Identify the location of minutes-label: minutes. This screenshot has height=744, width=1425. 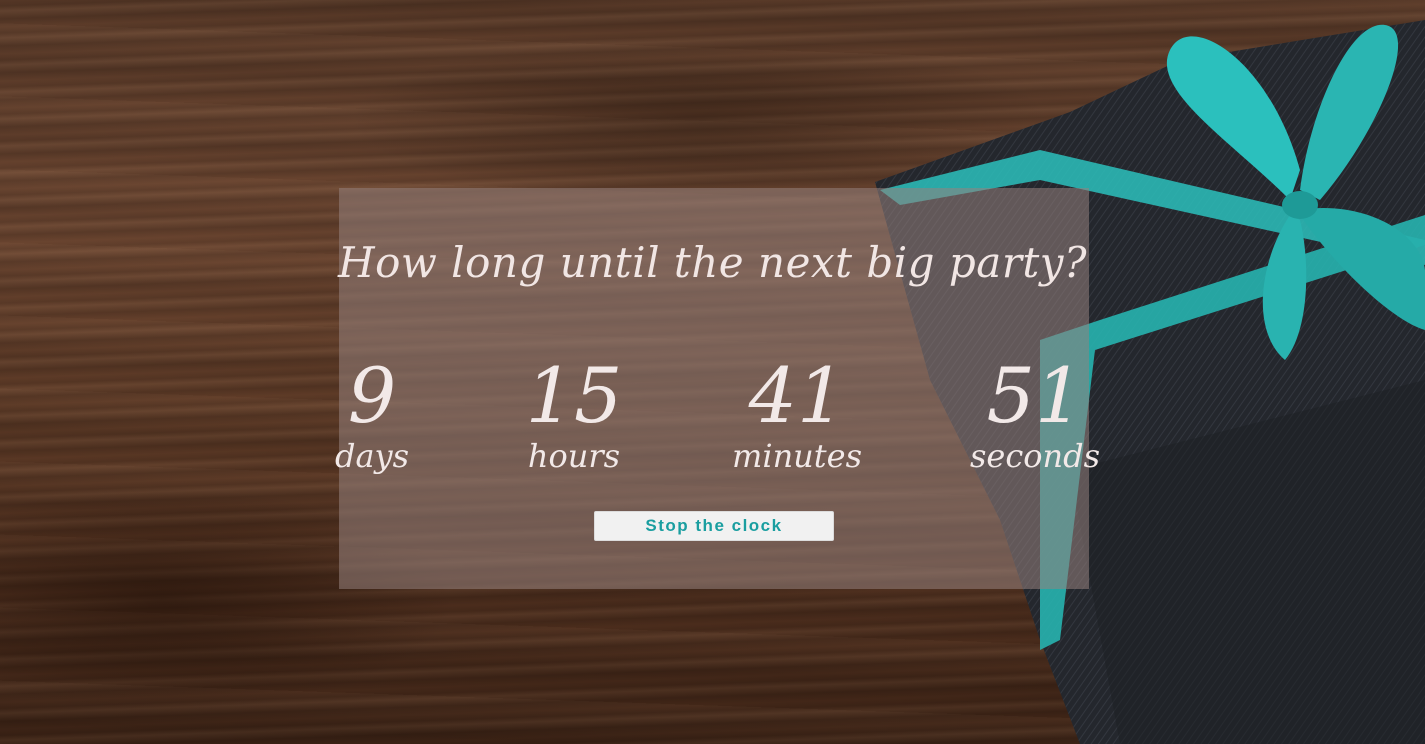
(796, 456).